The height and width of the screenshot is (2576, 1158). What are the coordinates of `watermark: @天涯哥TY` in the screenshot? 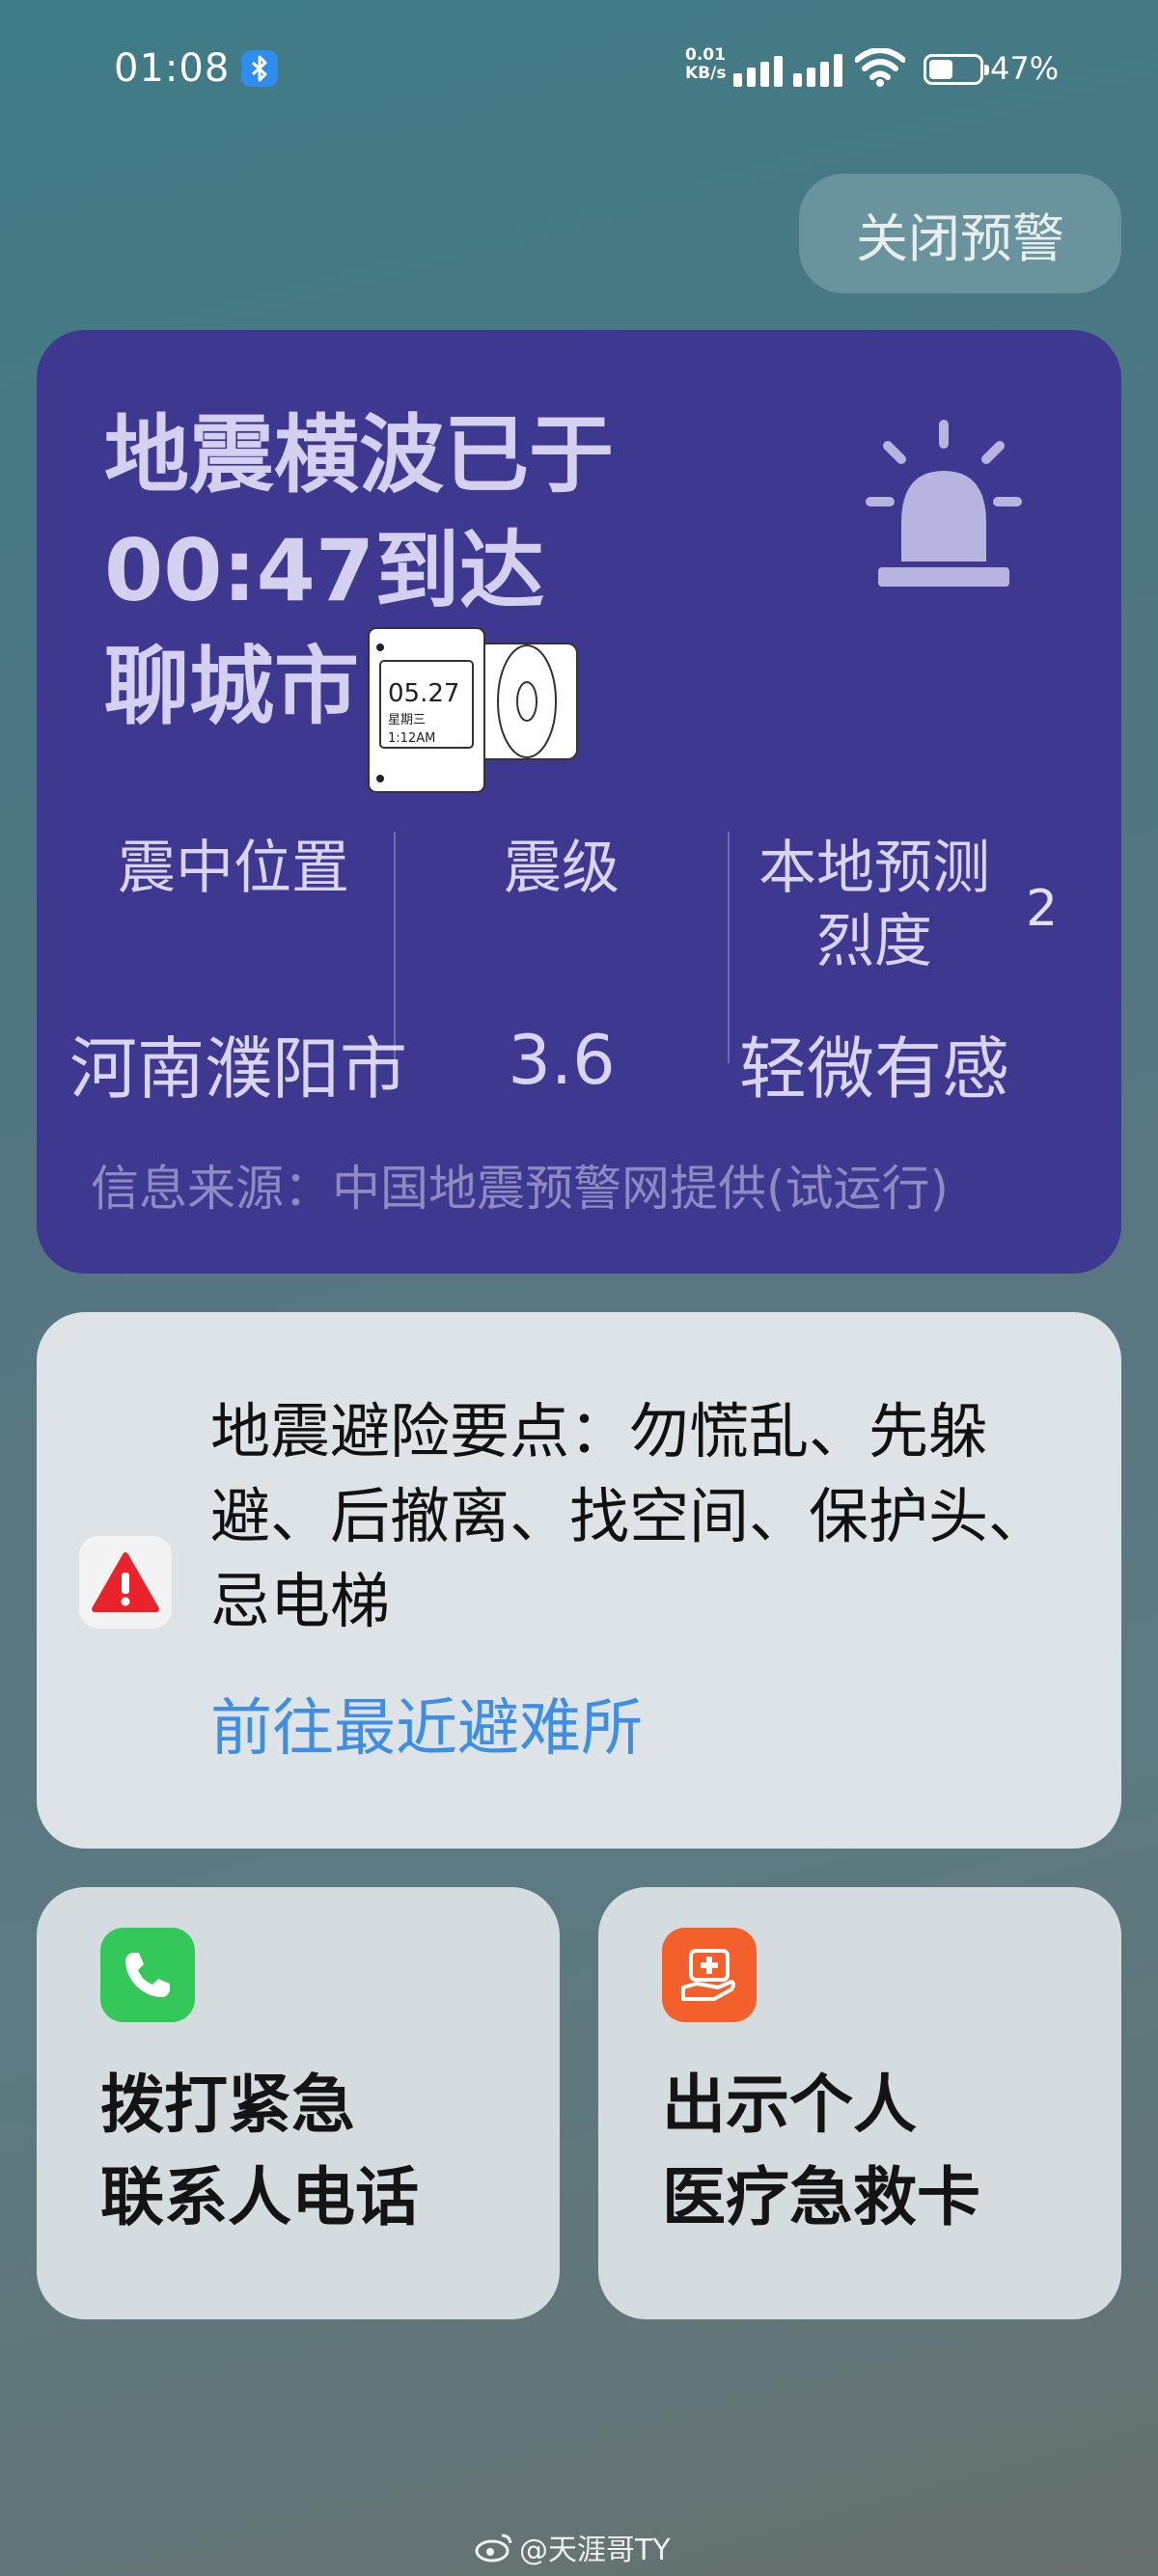 It's located at (573, 2547).